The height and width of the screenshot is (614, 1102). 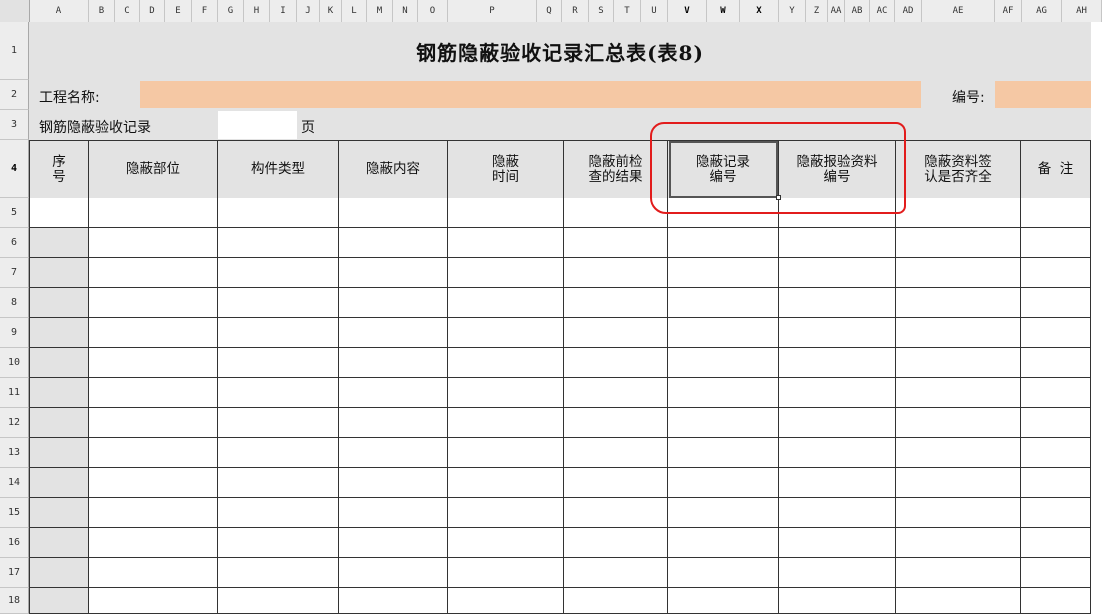 What do you see at coordinates (257, 125) in the screenshot?
I see `page-input` at bounding box center [257, 125].